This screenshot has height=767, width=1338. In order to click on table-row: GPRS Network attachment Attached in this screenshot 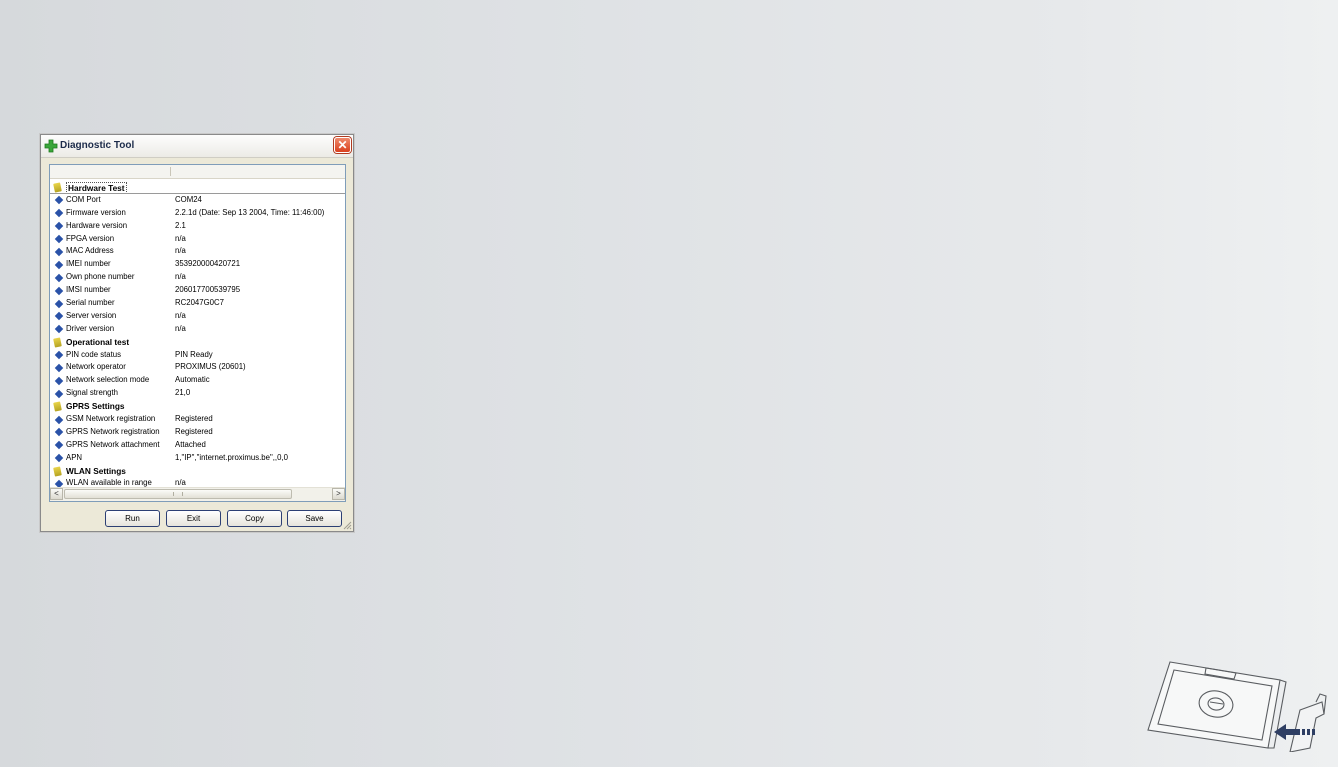, I will do `click(197, 445)`.